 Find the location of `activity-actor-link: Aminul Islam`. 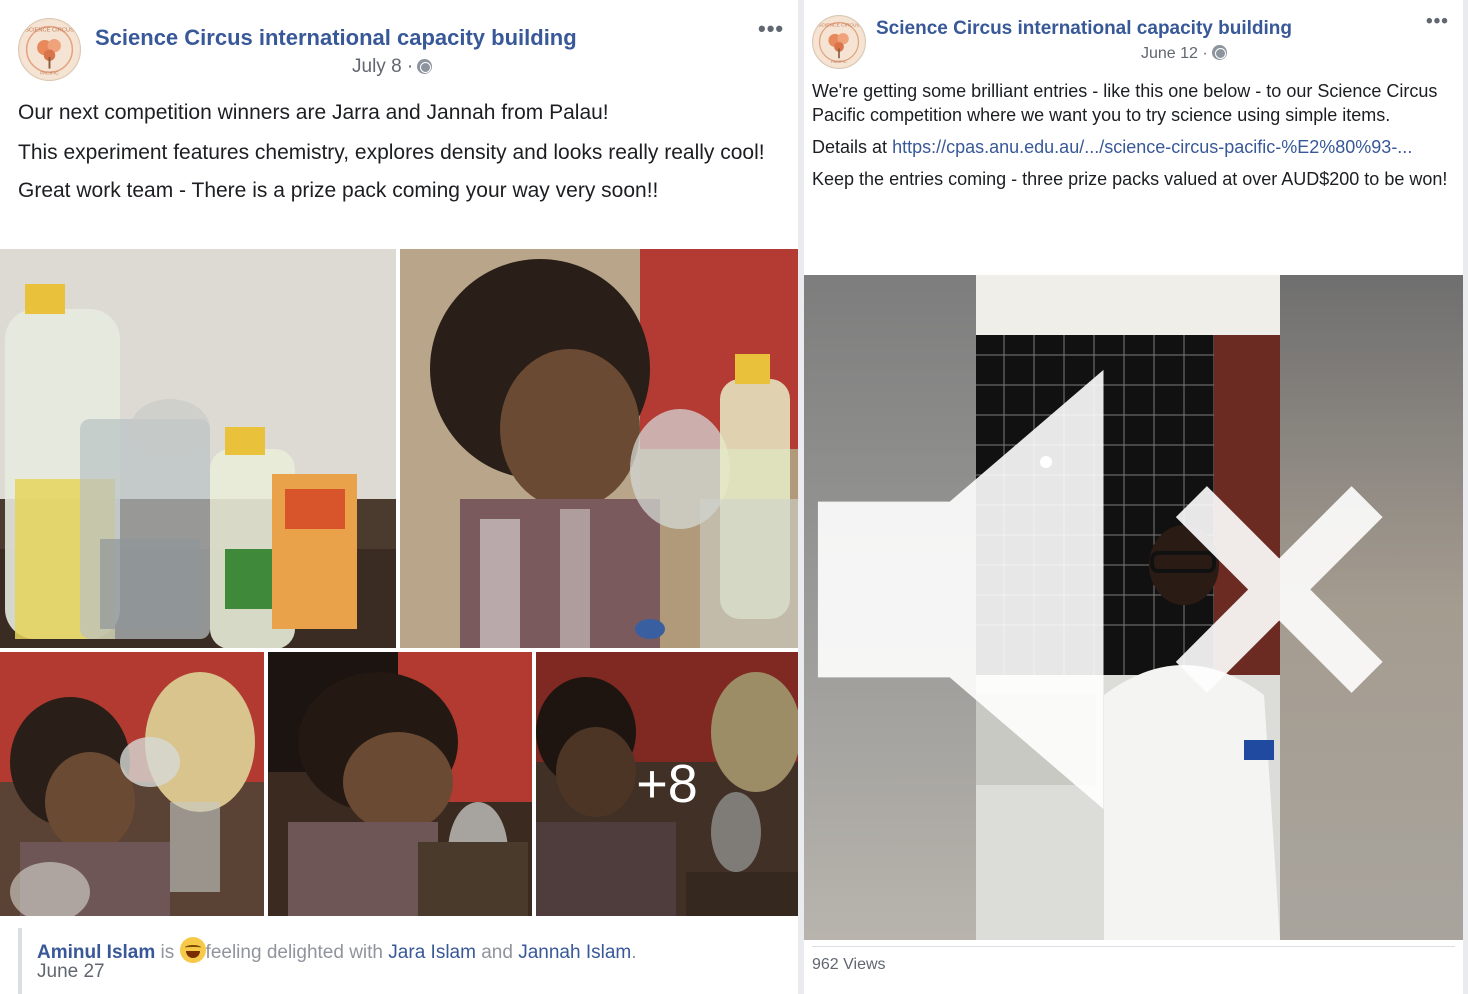

activity-actor-link: Aminul Islam is located at coordinates (96, 952).